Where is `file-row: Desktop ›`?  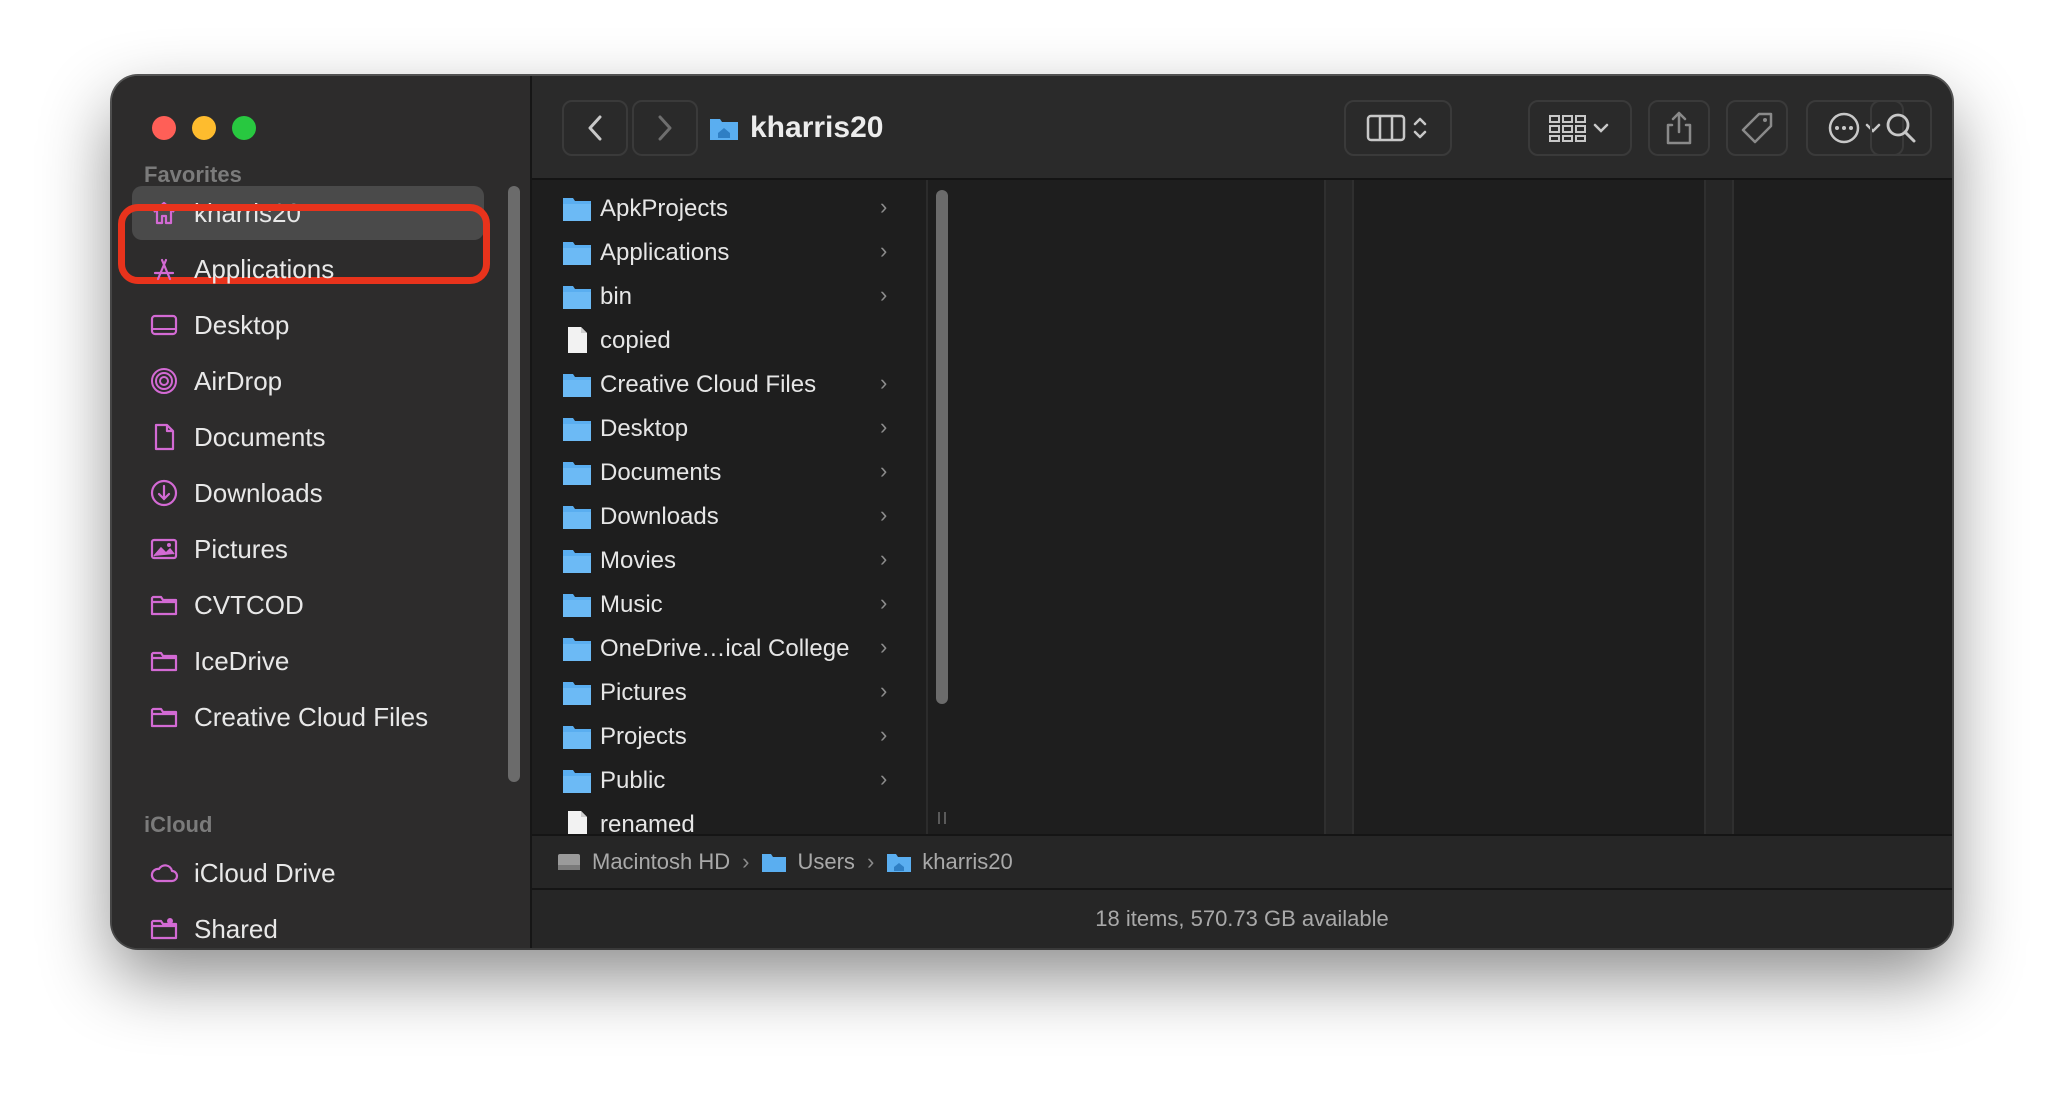 file-row: Desktop › is located at coordinates (729, 428).